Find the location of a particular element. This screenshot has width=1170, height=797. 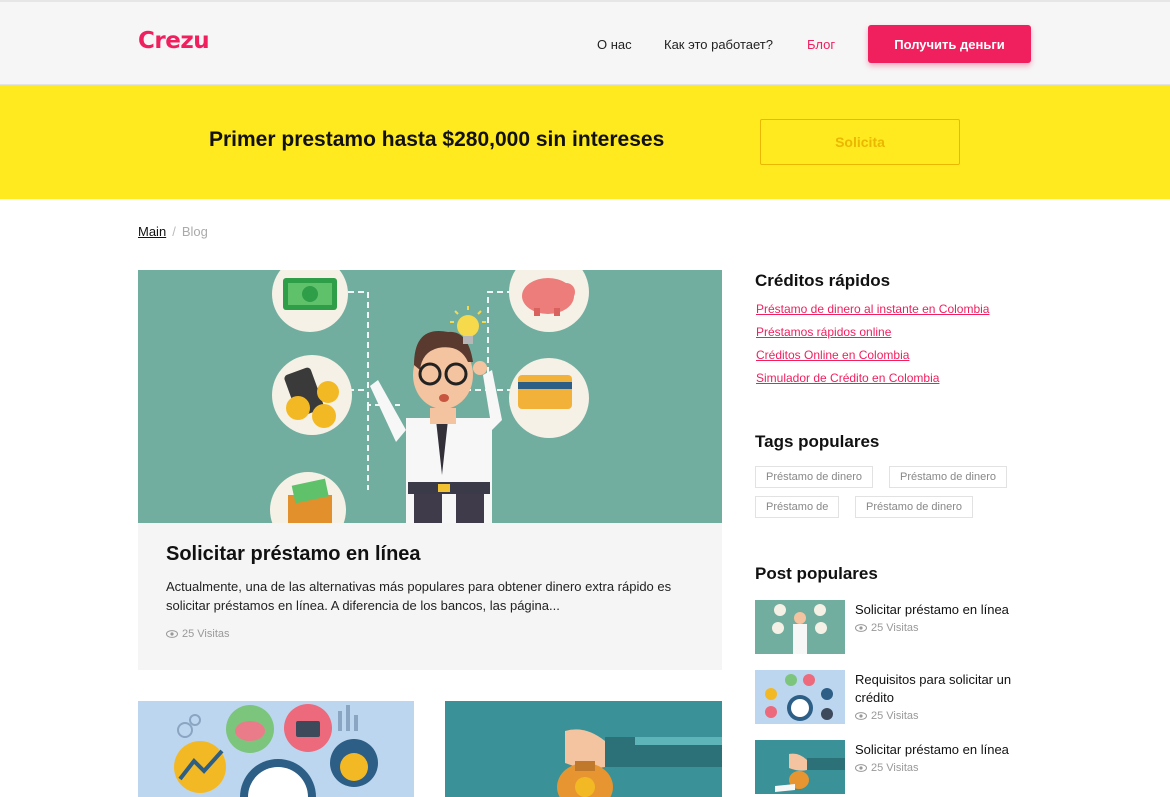

popular-post-2-title: Requisitos para solicitar un crédito is located at coordinates (945, 689).